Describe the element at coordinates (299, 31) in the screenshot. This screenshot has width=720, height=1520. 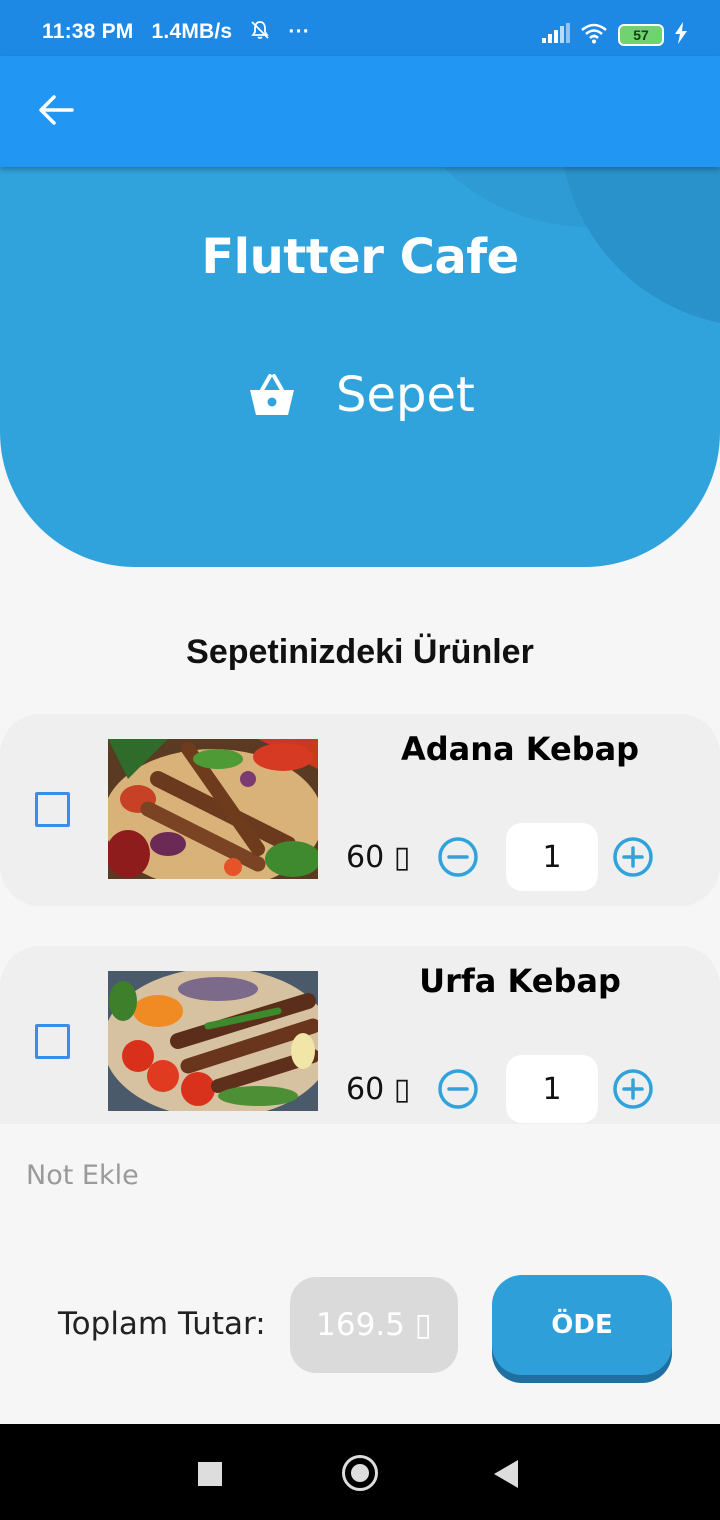
I see `more-dots: ···` at that location.